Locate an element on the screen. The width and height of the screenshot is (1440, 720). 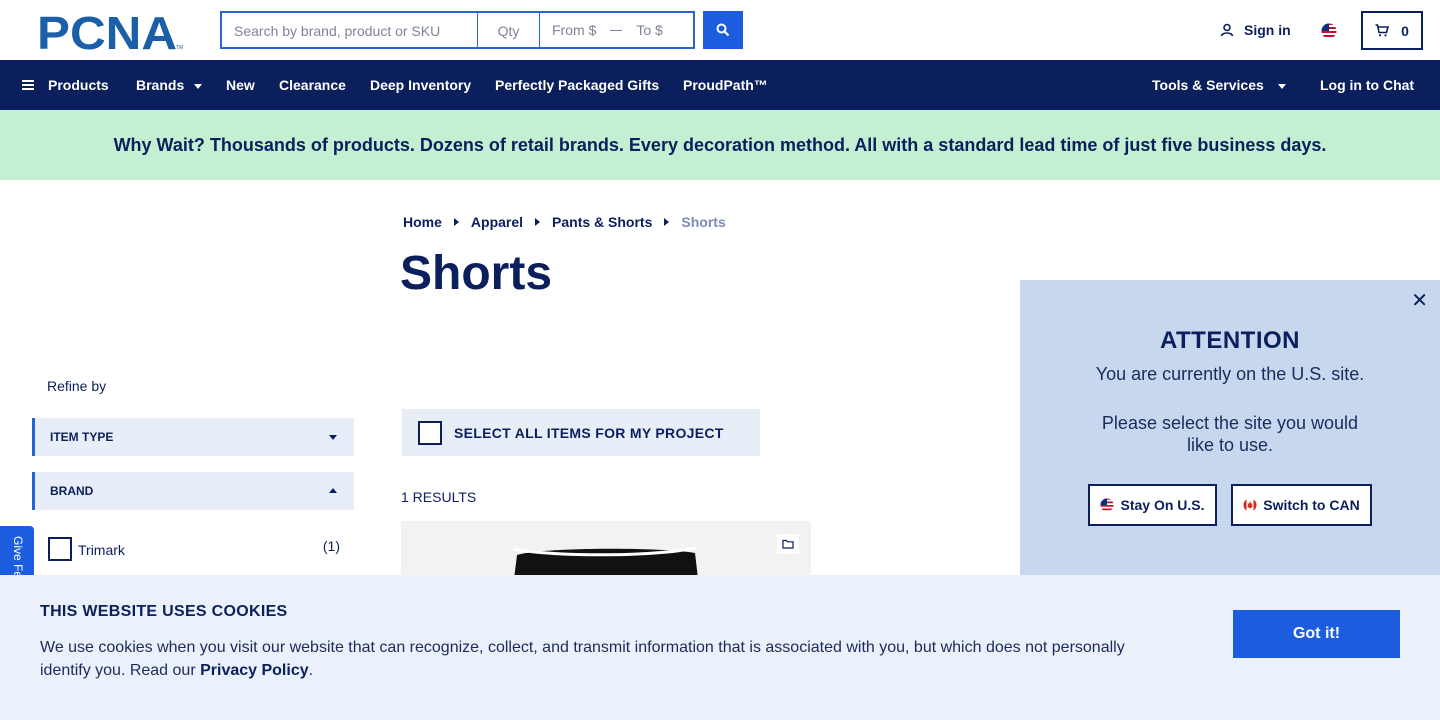
switch-can-button: Switch to CAN is located at coordinates (1301, 505).